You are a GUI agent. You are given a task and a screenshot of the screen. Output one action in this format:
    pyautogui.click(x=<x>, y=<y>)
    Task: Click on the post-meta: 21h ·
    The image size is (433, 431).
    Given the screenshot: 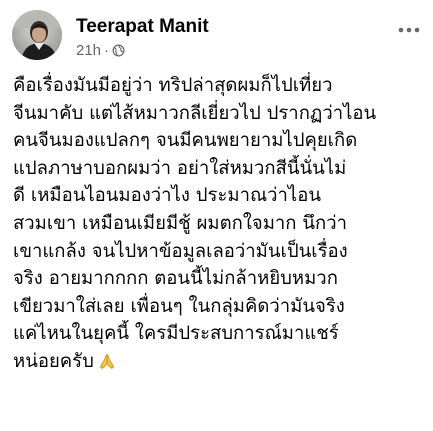 What is the action you would take?
    pyautogui.click(x=100, y=50)
    